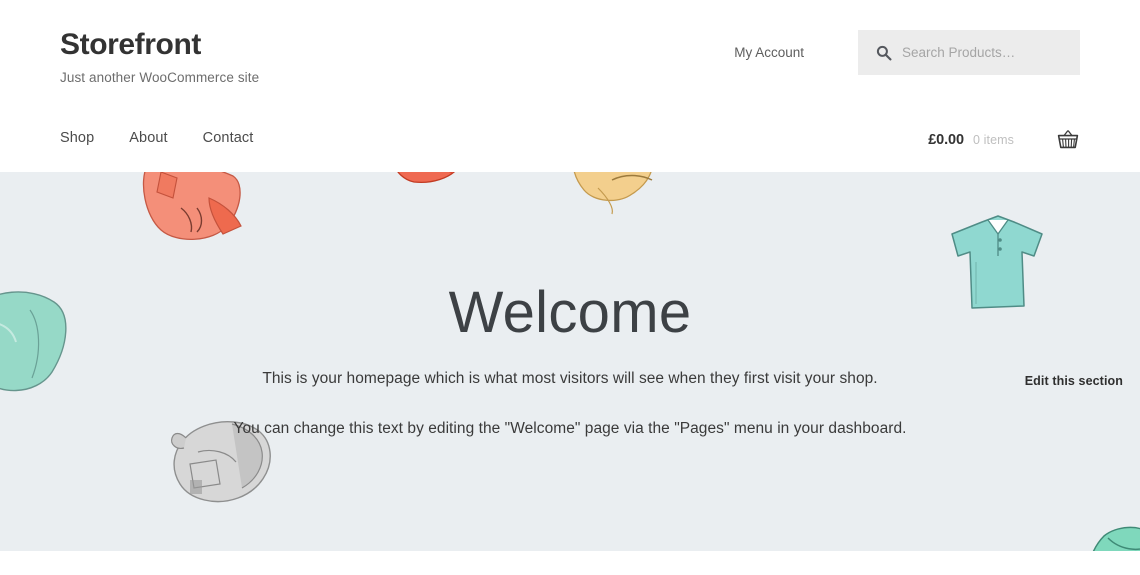  I want to click on product-search-form, so click(969, 52).